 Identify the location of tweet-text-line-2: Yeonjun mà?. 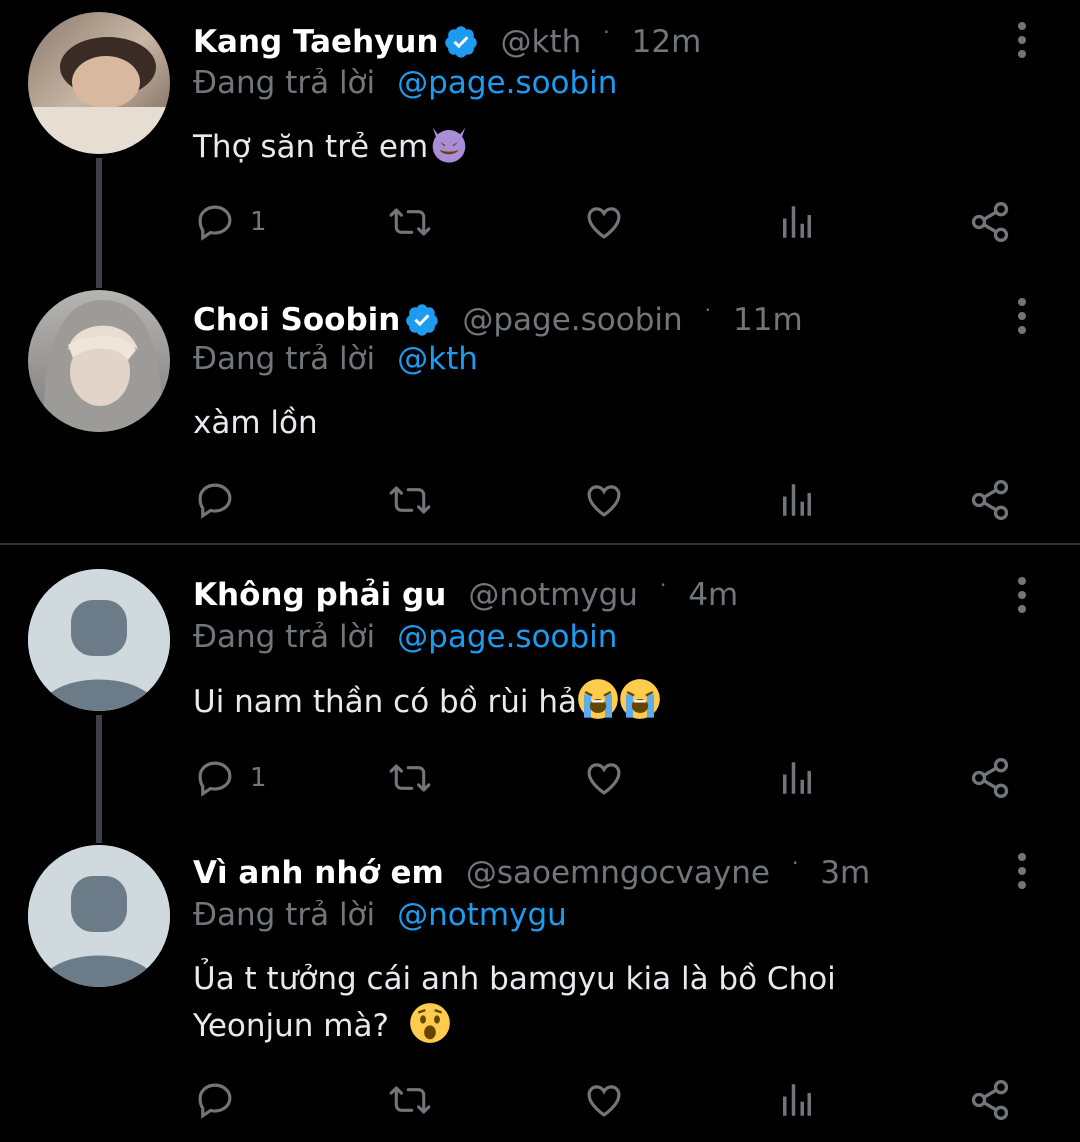
(583, 1025).